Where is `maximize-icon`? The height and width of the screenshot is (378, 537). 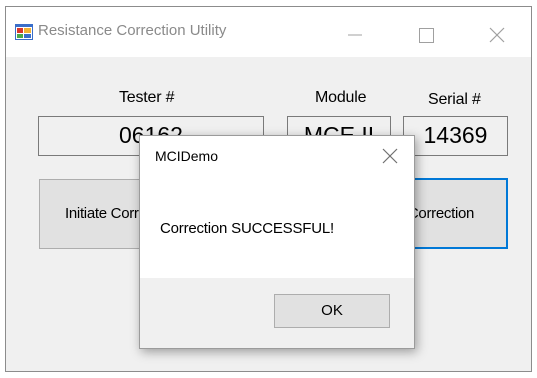
maximize-icon is located at coordinates (426, 35).